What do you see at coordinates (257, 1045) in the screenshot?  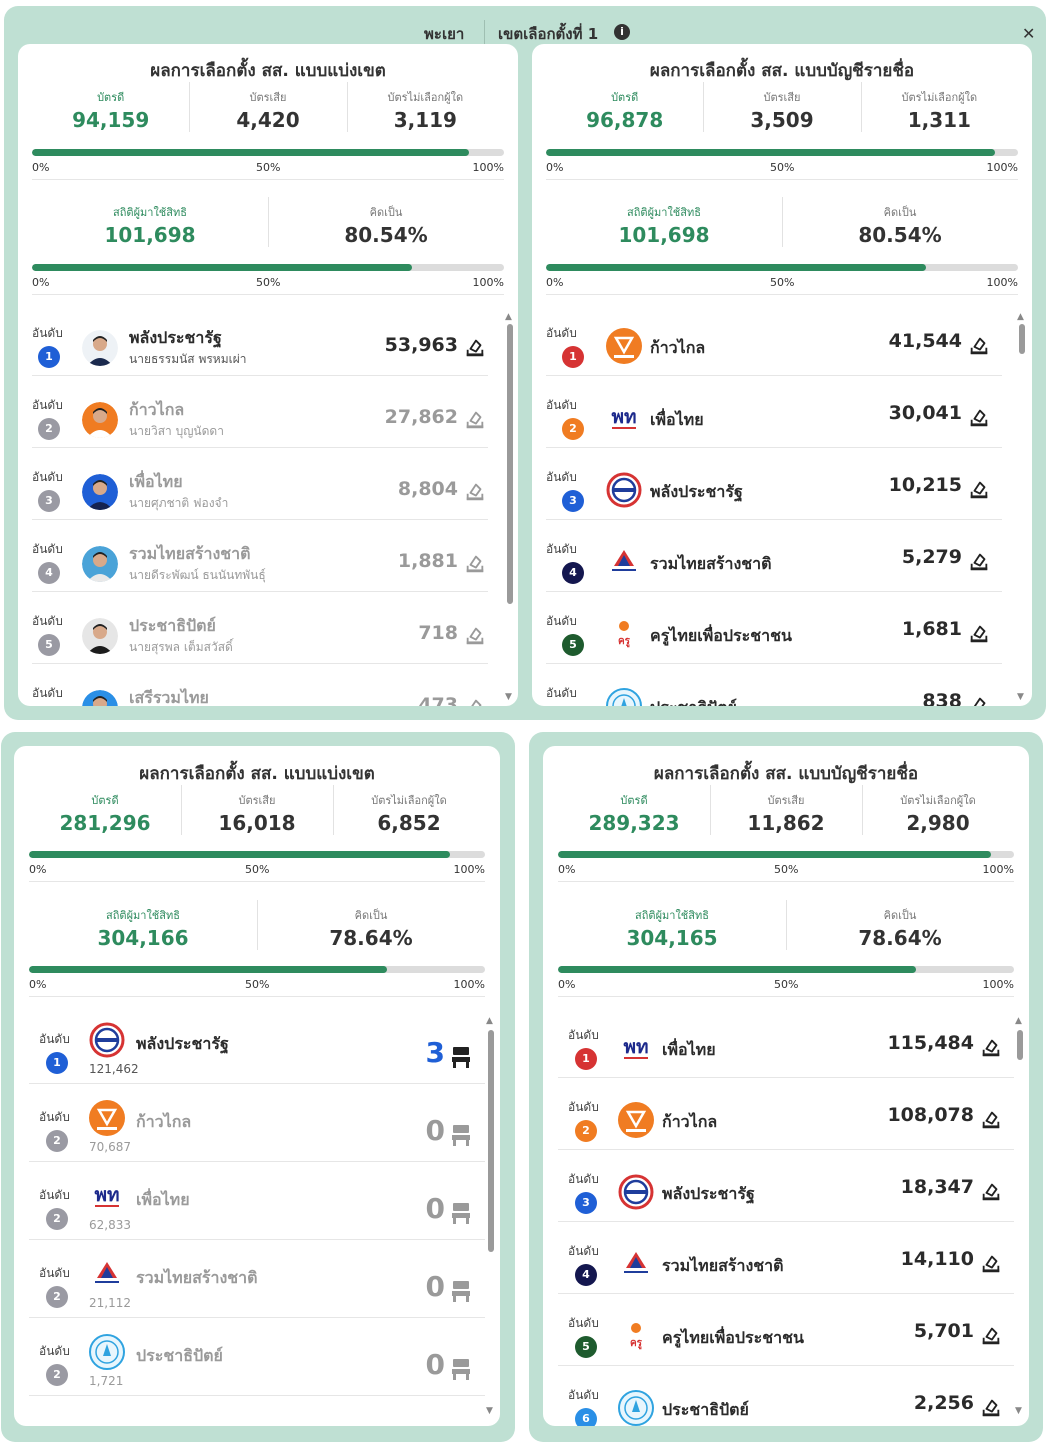 I see `seat-row: อันดับ 1 พลังประชารัฐ 121,462 3` at bounding box center [257, 1045].